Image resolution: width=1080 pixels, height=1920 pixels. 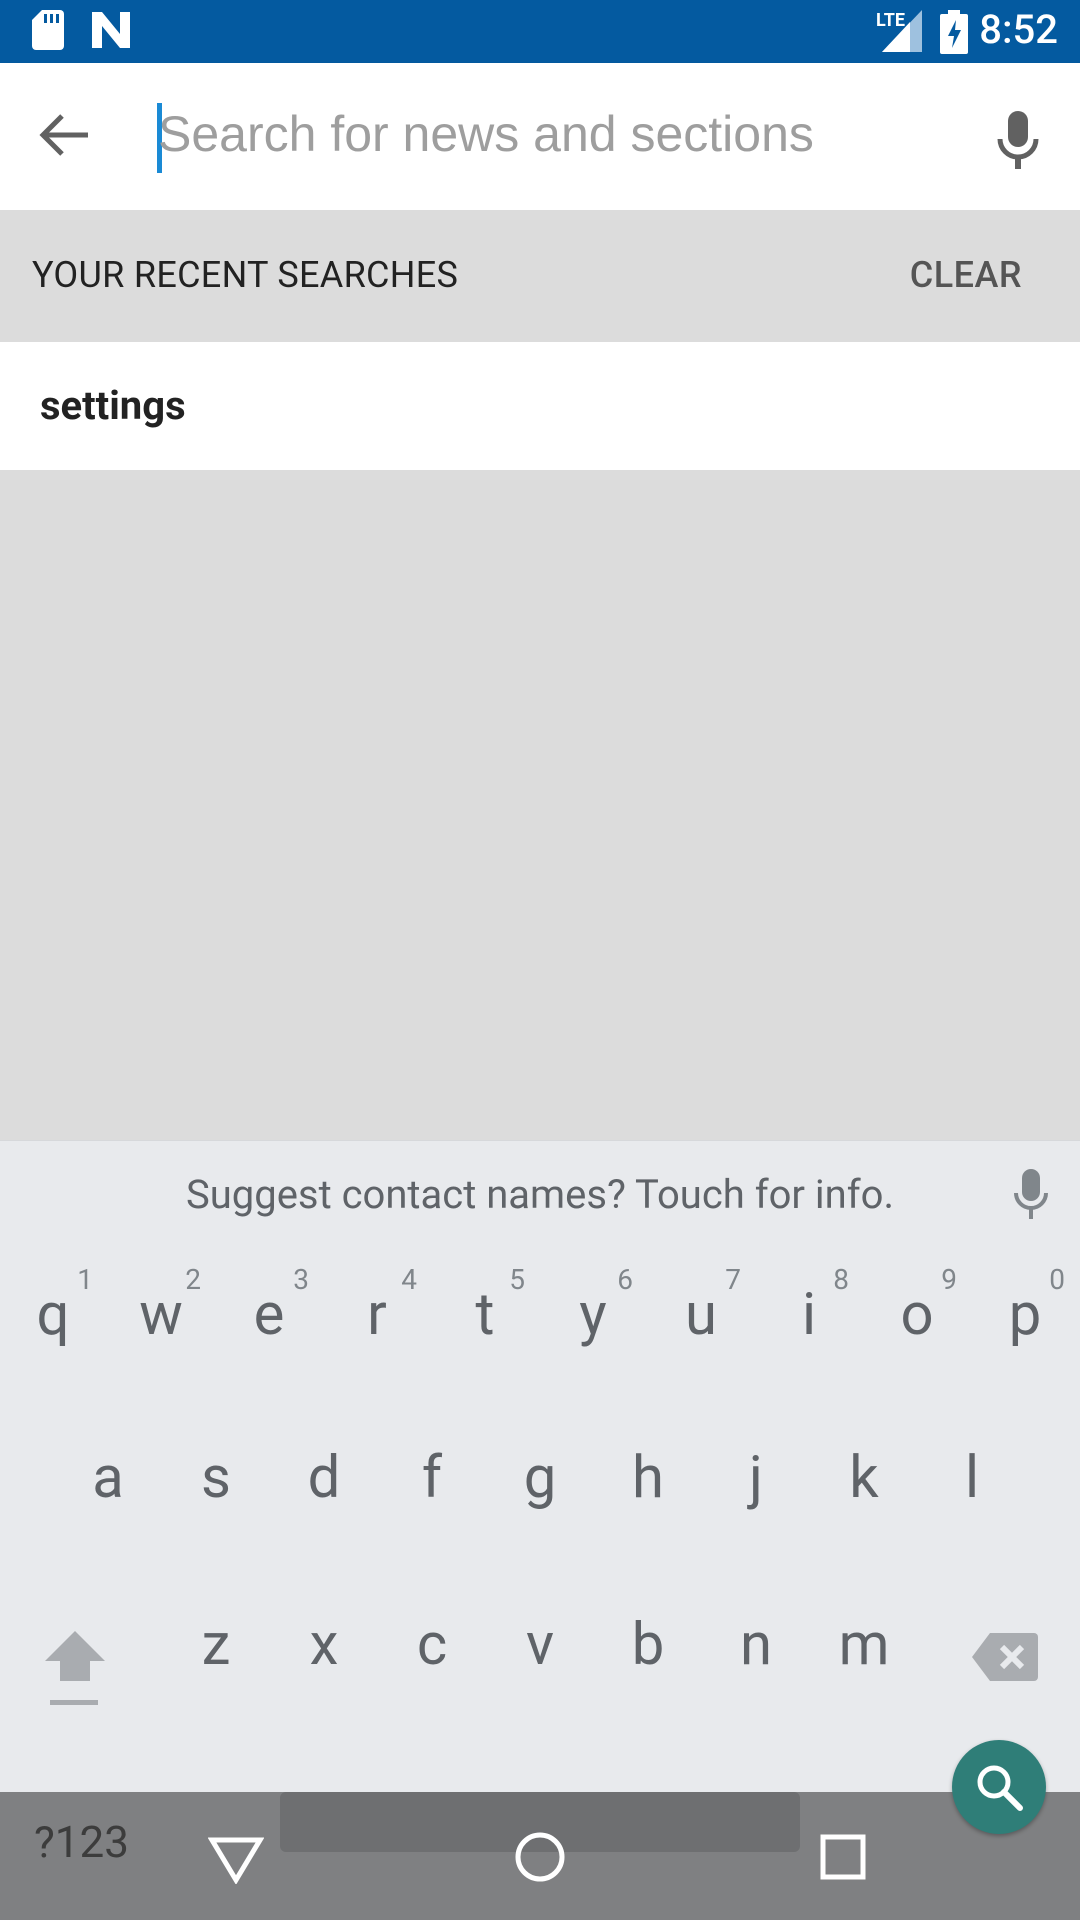 What do you see at coordinates (1057, 1279) in the screenshot?
I see `key-hint-number: 0` at bounding box center [1057, 1279].